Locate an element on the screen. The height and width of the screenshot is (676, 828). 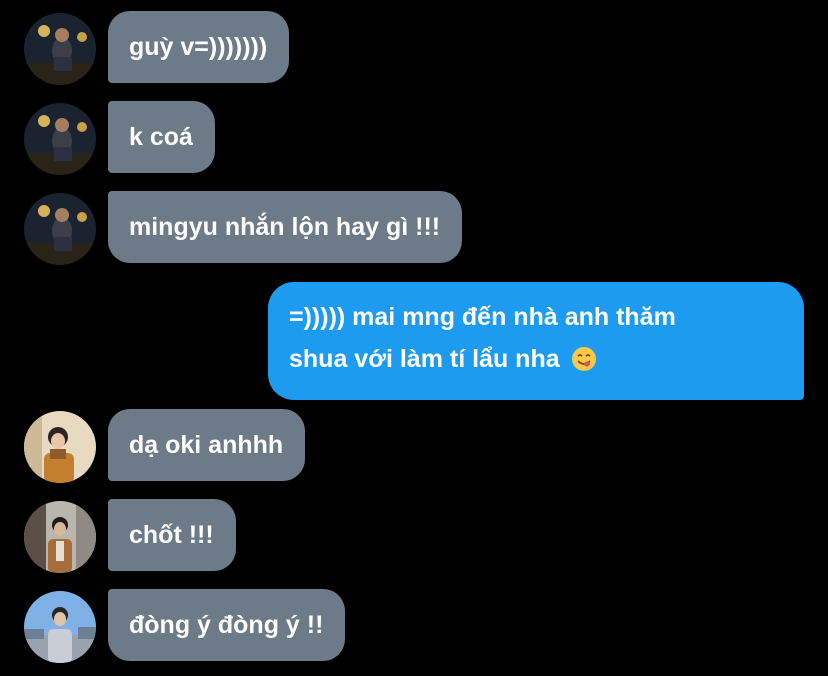
message-line: =))))) mai mng đến nhà anh thăm is located at coordinates (482, 317).